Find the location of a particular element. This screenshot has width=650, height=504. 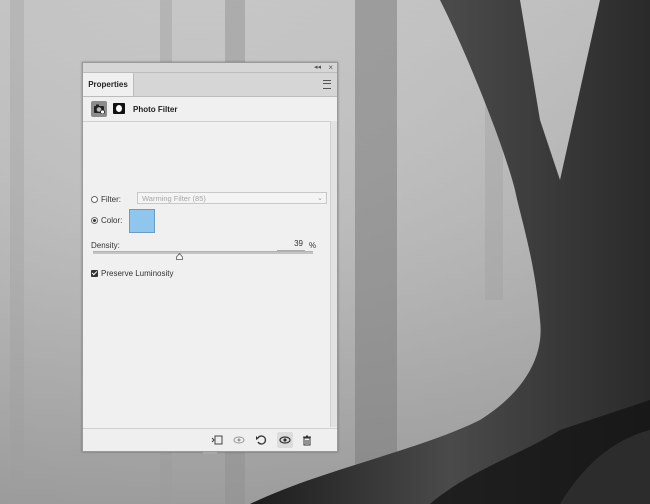

close-icon: × is located at coordinates (330, 67).